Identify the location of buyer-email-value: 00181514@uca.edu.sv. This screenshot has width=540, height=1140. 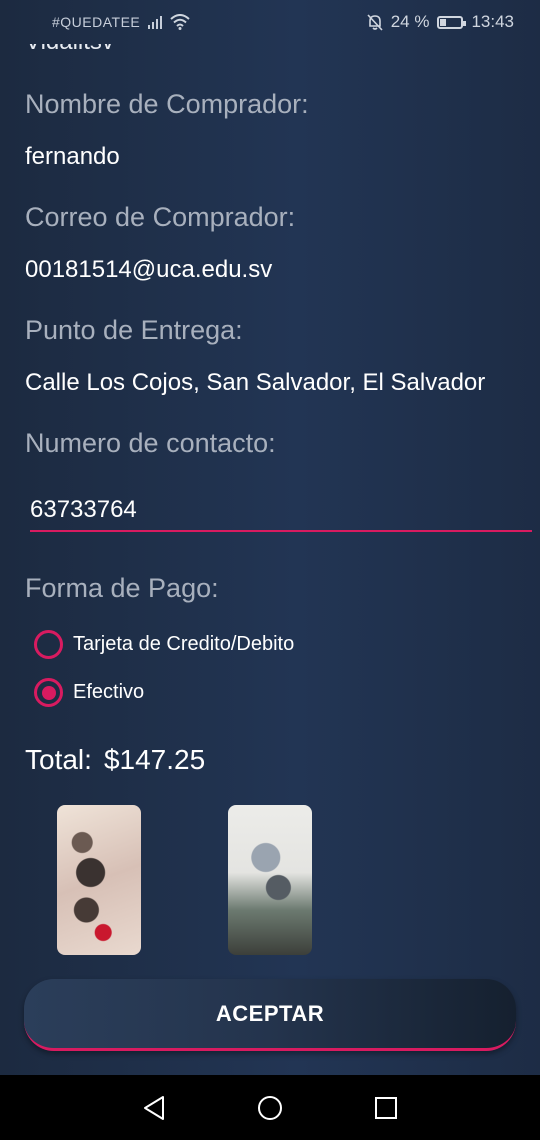
(149, 269).